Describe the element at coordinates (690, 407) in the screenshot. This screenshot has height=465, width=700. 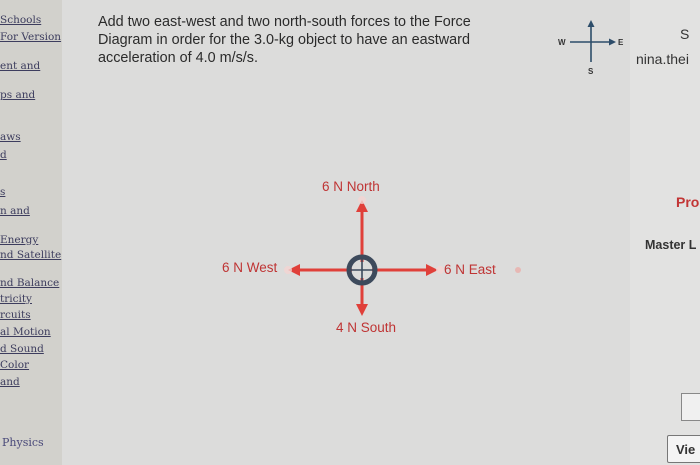
I see `answer-box` at that location.